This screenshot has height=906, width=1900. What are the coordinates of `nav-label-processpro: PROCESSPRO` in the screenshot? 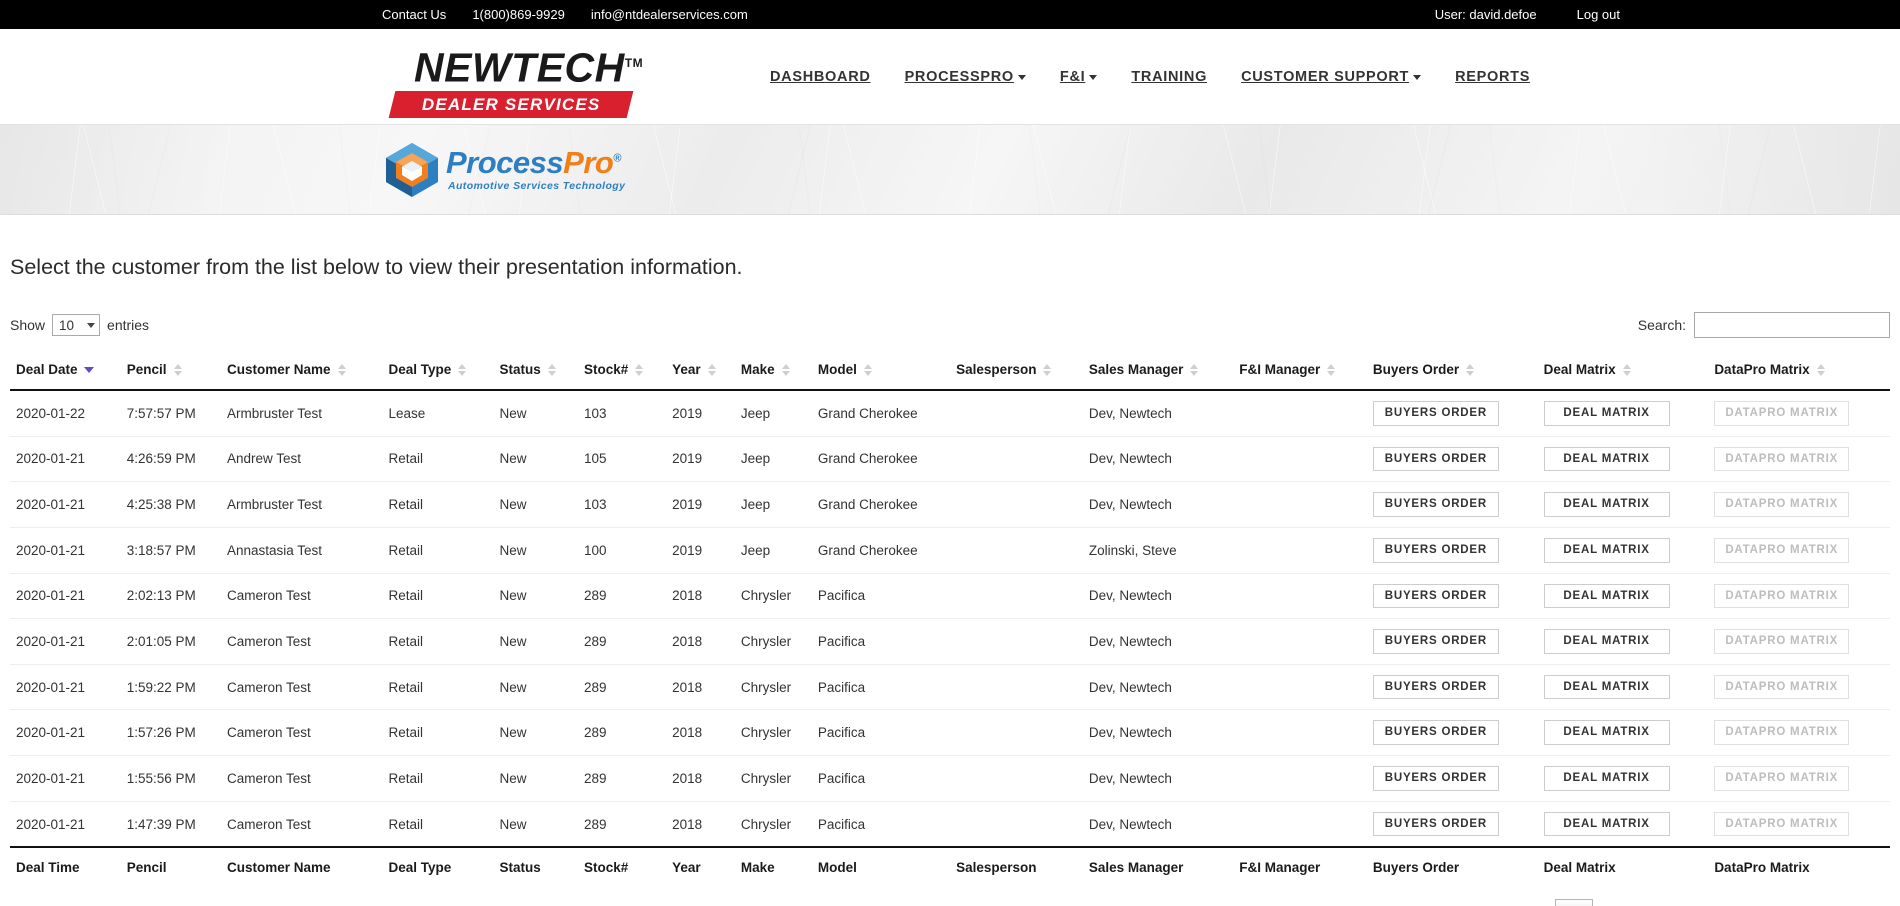 It's located at (959, 76).